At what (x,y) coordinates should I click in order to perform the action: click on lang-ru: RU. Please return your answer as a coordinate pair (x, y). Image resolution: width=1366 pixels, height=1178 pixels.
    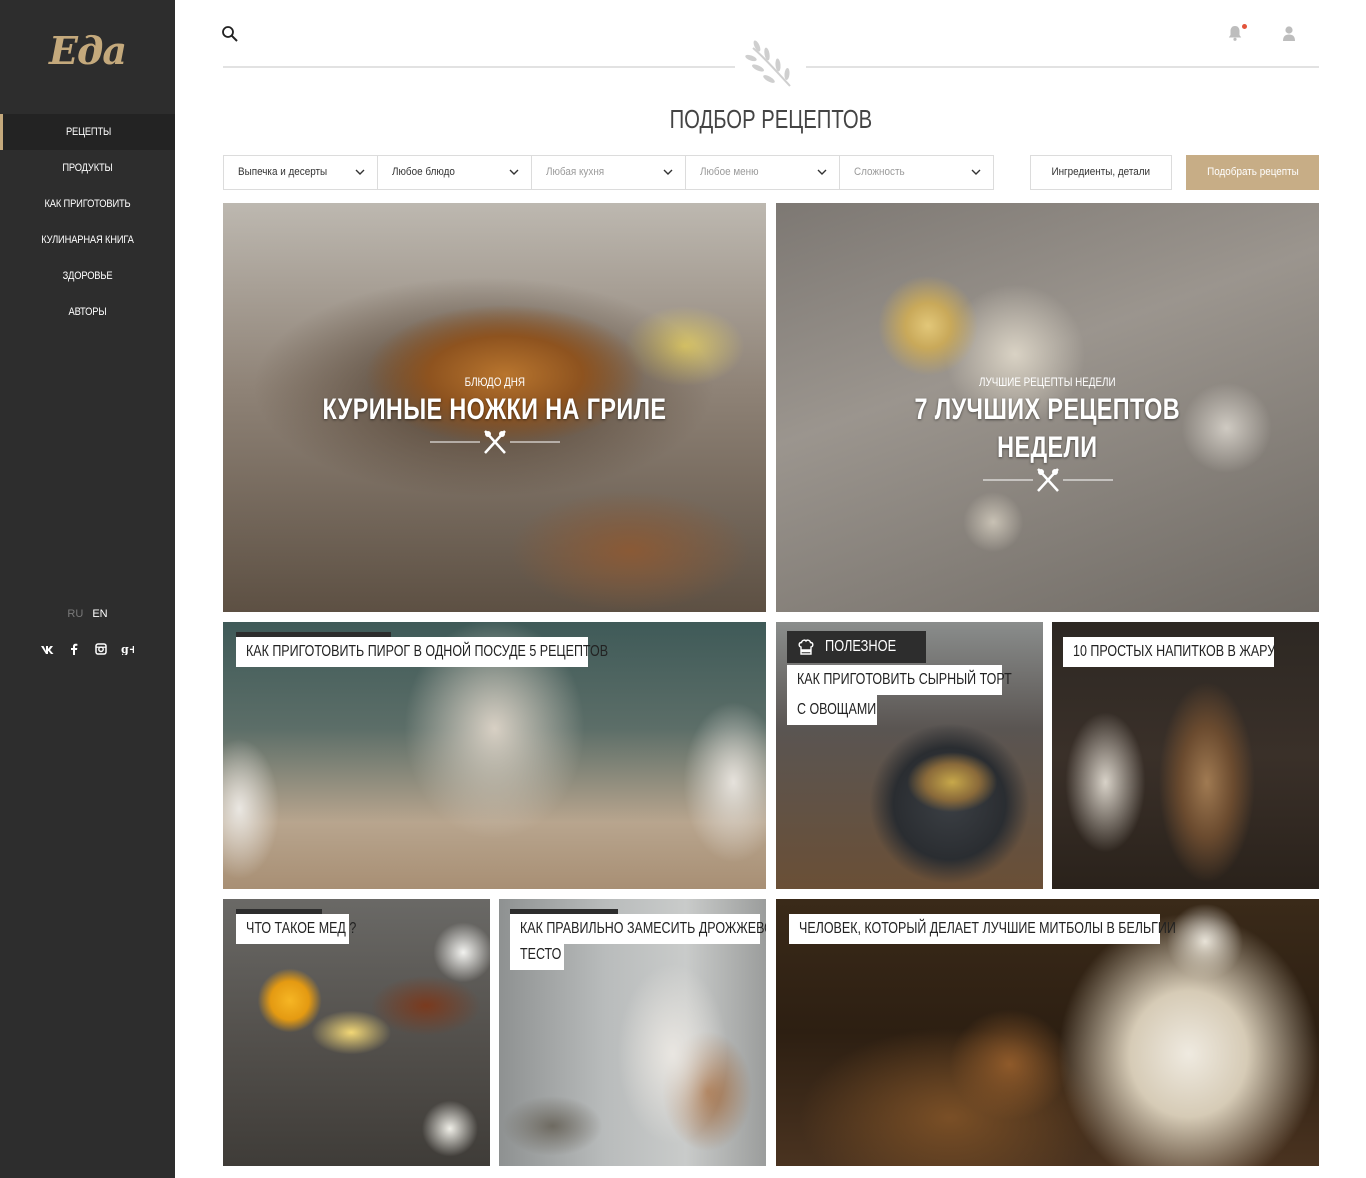
    Looking at the image, I should click on (75, 614).